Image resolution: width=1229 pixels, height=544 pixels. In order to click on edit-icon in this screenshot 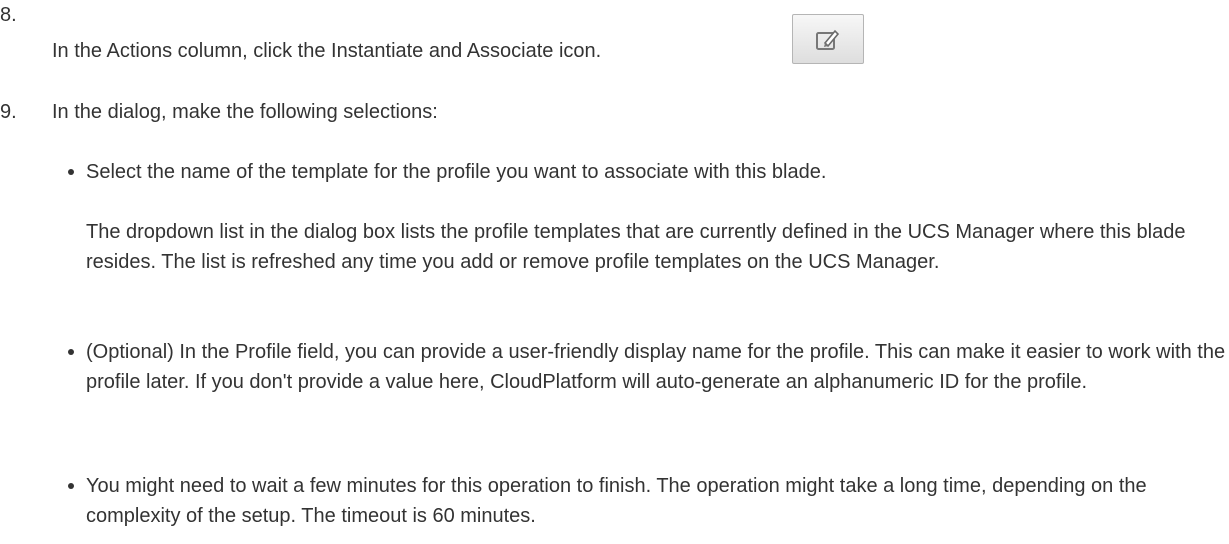, I will do `click(828, 39)`.